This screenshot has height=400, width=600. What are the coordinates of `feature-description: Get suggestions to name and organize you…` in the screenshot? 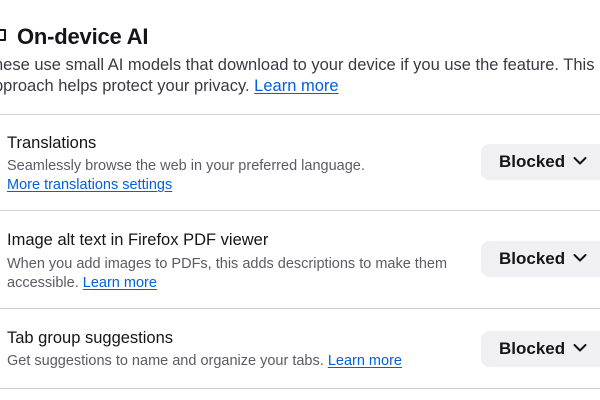 It's located at (204, 361).